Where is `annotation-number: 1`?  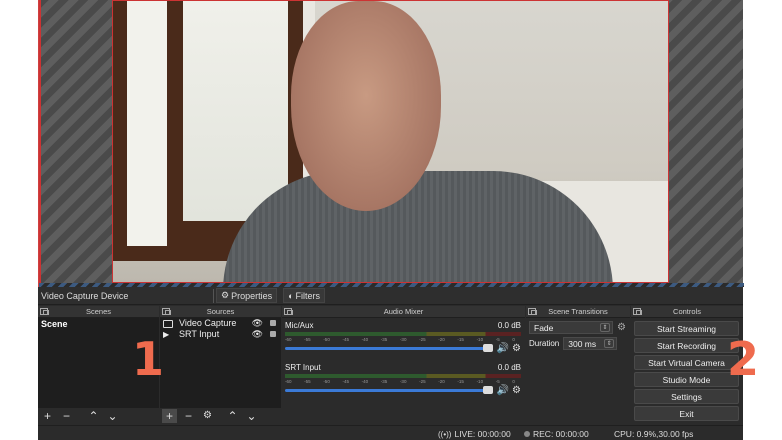
annotation-number: 1 is located at coordinates (148, 359).